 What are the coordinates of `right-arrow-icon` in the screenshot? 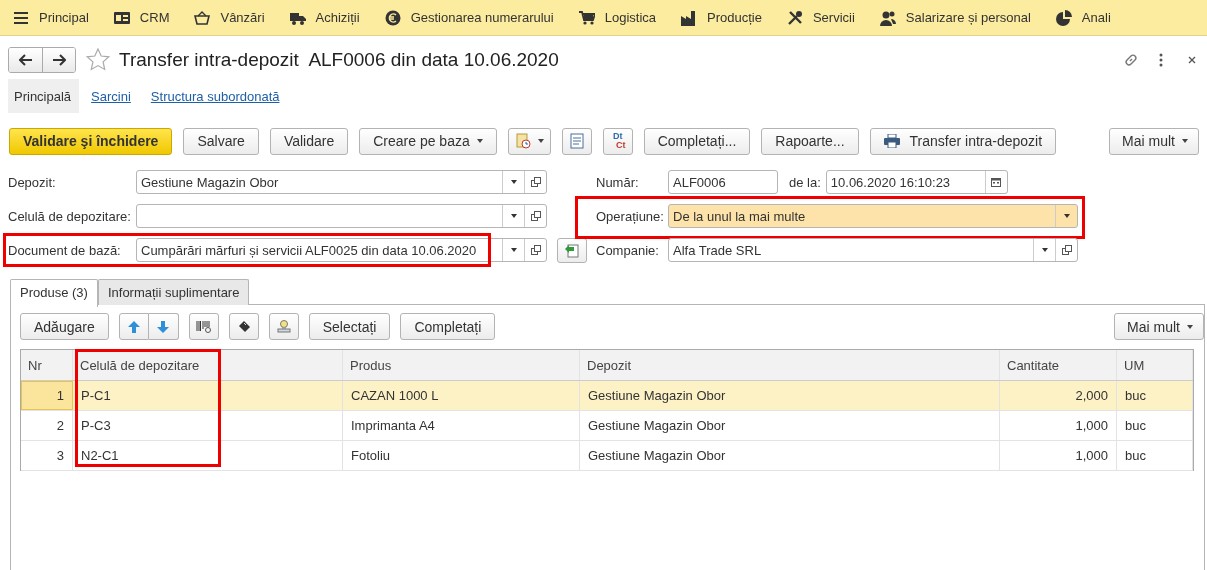 It's located at (59, 60).